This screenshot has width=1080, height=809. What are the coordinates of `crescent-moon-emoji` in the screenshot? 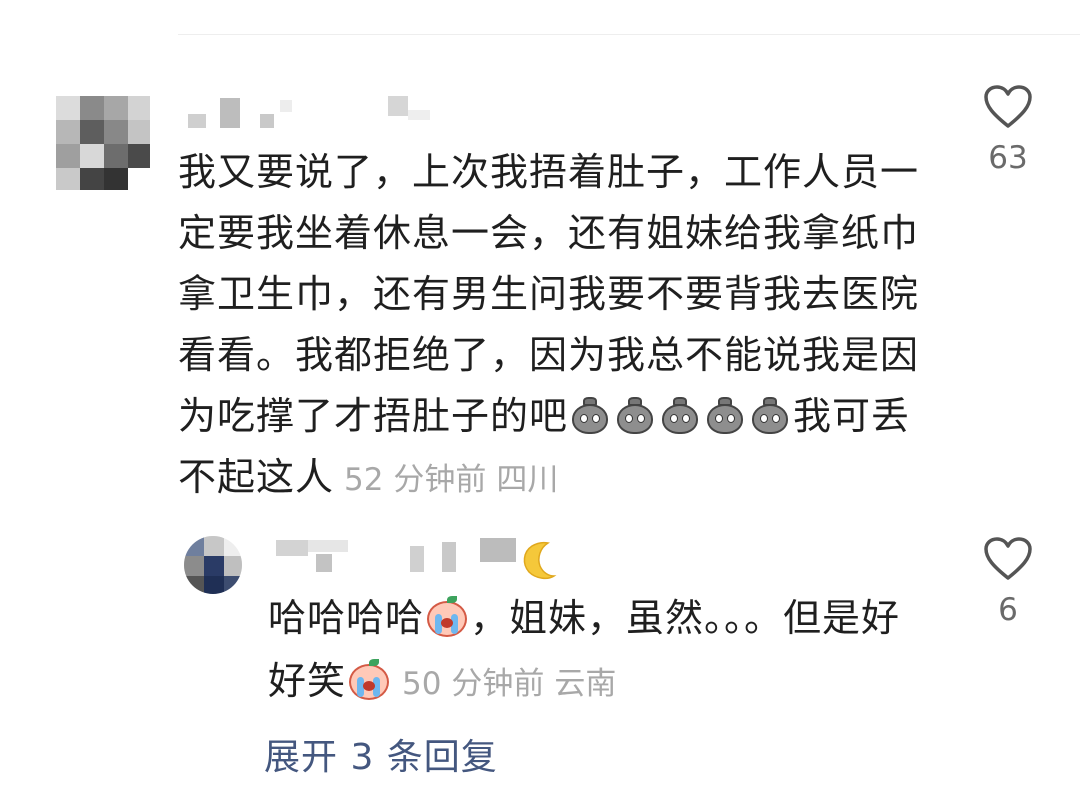 It's located at (540, 560).